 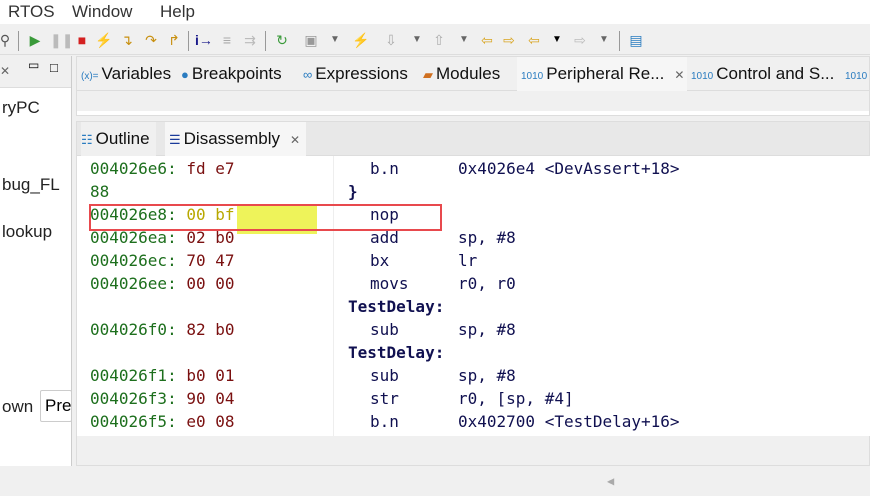 I want to click on operands: r0, [sp, #4], so click(x=516, y=398).